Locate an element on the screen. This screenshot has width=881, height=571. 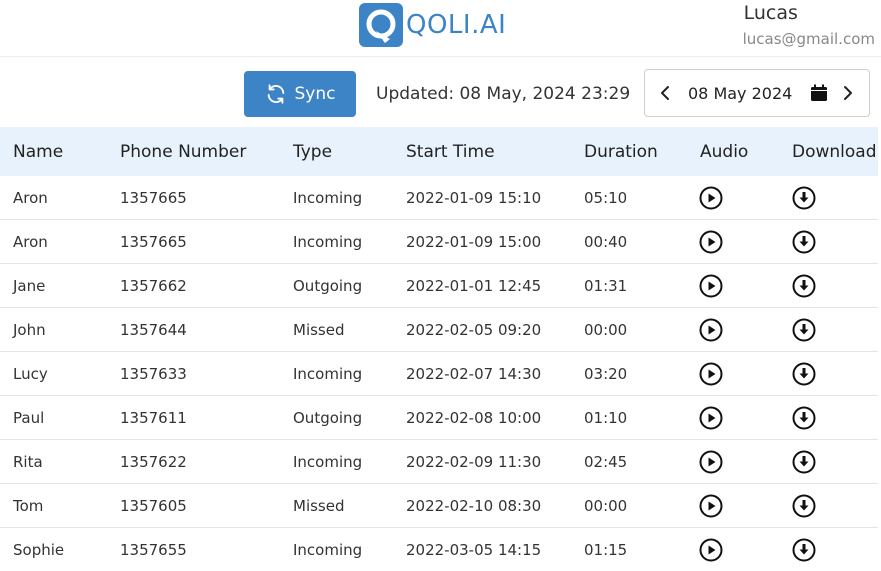
date-picker: 08 May 2024 is located at coordinates (757, 93).